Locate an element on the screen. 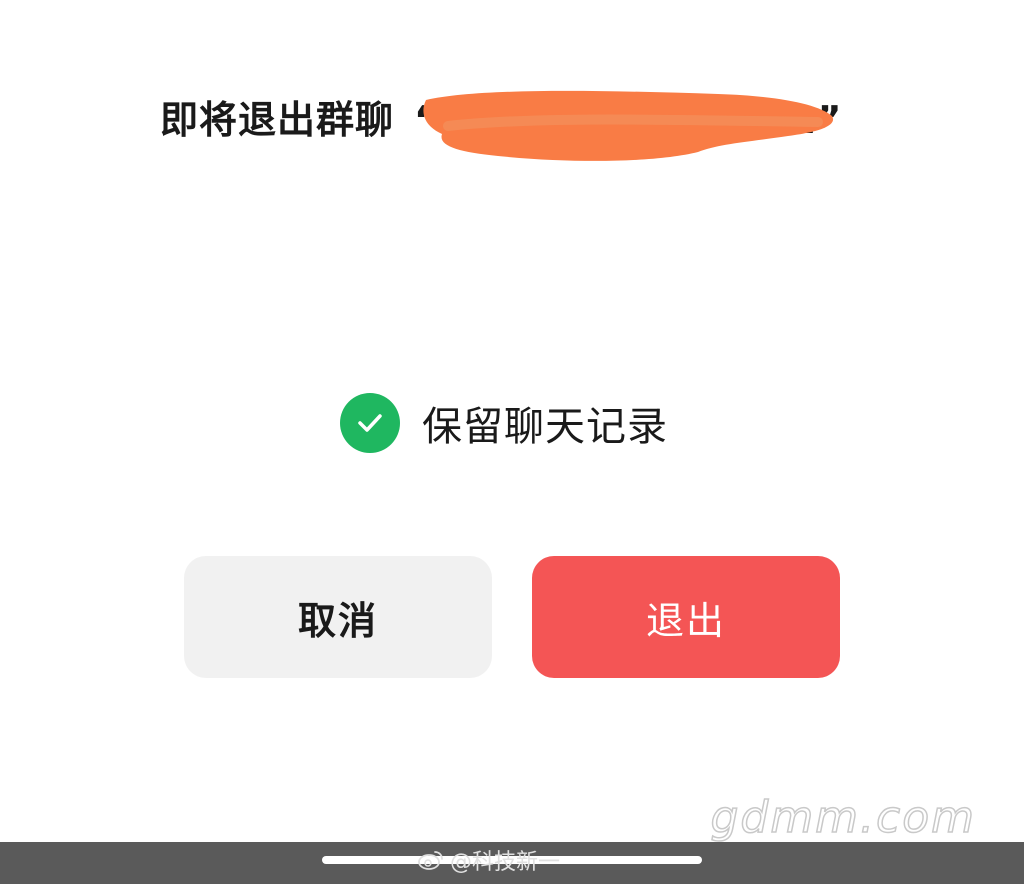  group-name-open-quote: “ is located at coordinates (427, 119).